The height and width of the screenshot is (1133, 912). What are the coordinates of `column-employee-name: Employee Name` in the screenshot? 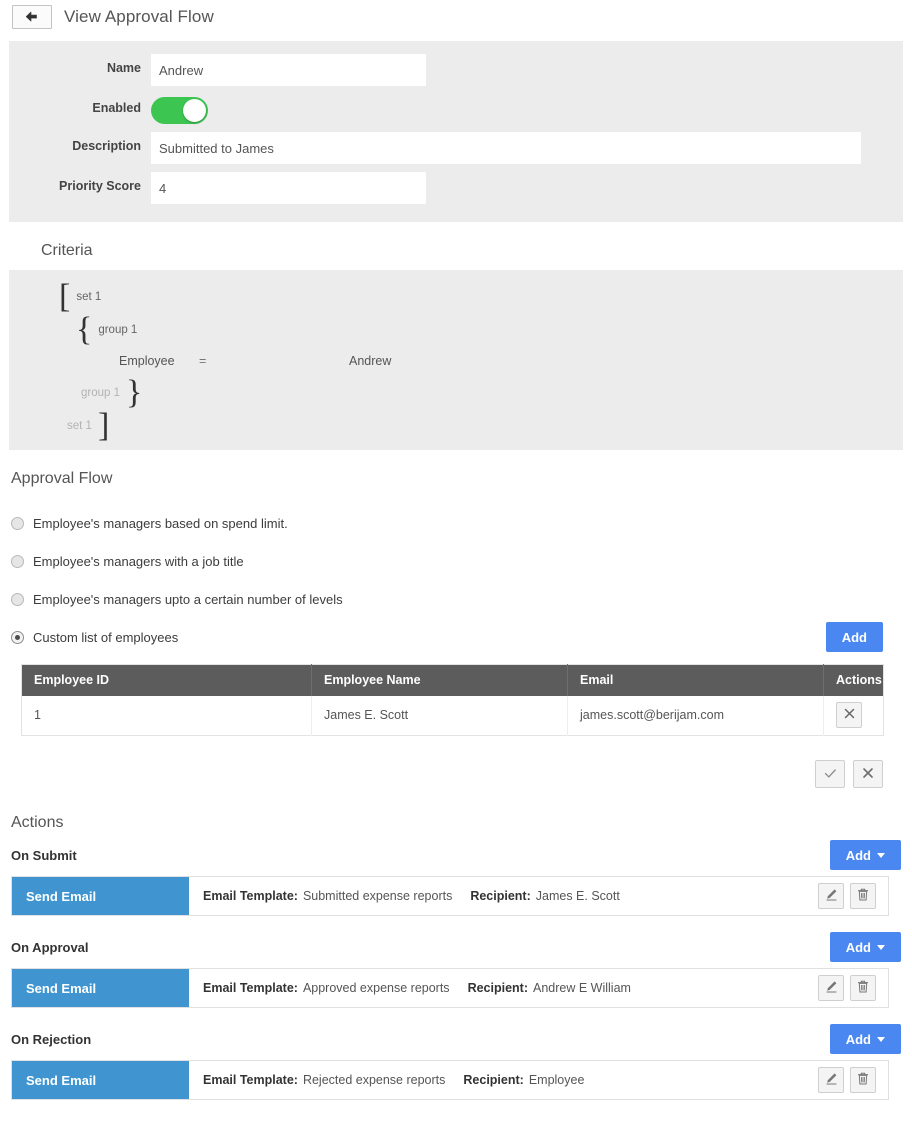 It's located at (439, 680).